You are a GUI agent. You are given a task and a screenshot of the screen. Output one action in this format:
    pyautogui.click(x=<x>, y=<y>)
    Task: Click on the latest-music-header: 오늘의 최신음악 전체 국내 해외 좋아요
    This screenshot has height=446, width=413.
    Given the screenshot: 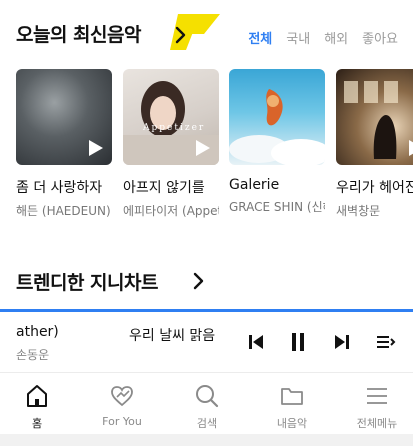 What is the action you would take?
    pyautogui.click(x=211, y=33)
    